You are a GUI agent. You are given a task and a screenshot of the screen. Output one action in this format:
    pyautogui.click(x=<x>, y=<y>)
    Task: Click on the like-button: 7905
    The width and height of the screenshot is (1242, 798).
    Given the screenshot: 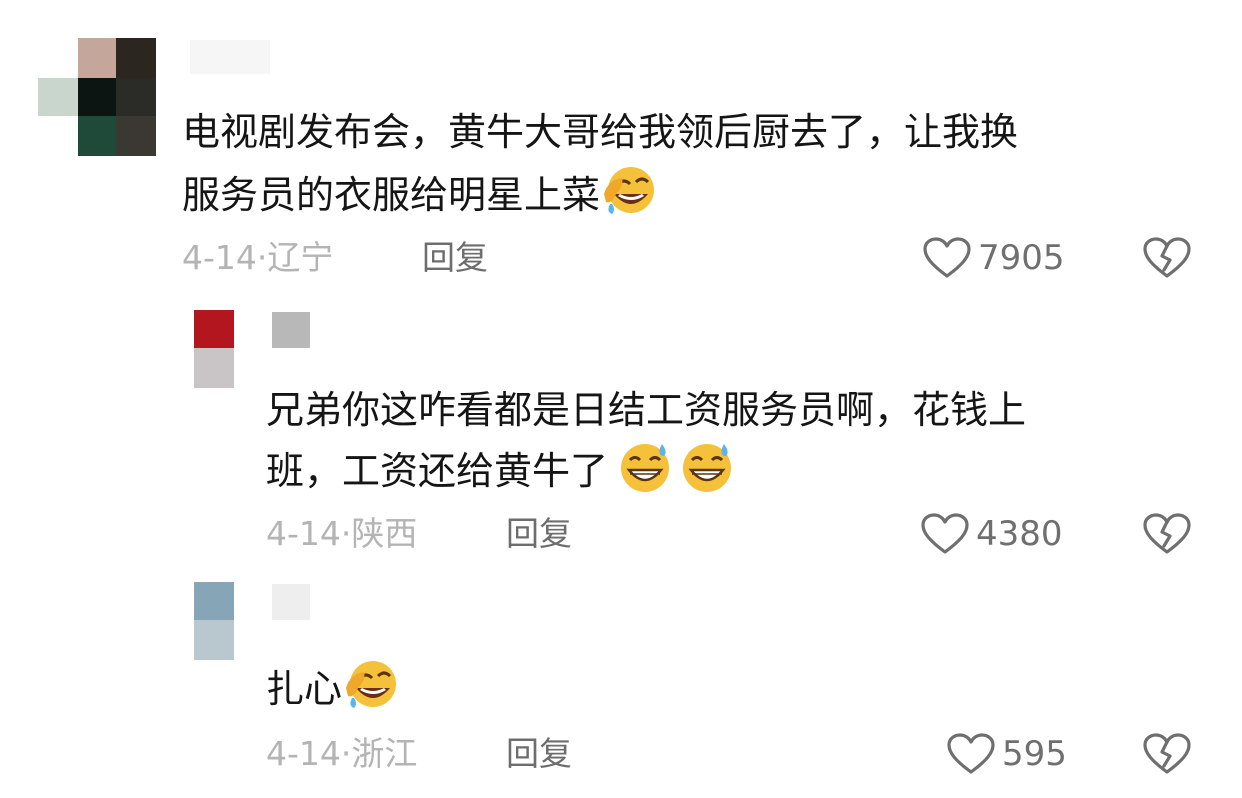 What is the action you would take?
    pyautogui.click(x=993, y=258)
    